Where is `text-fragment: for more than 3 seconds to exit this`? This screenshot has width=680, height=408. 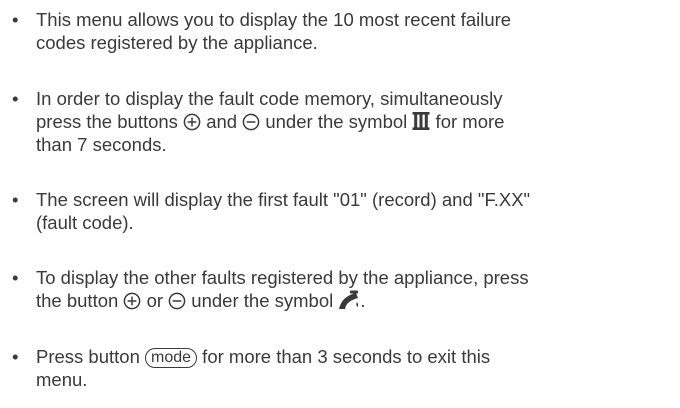
text-fragment: for more than 3 seconds to exit this is located at coordinates (344, 356).